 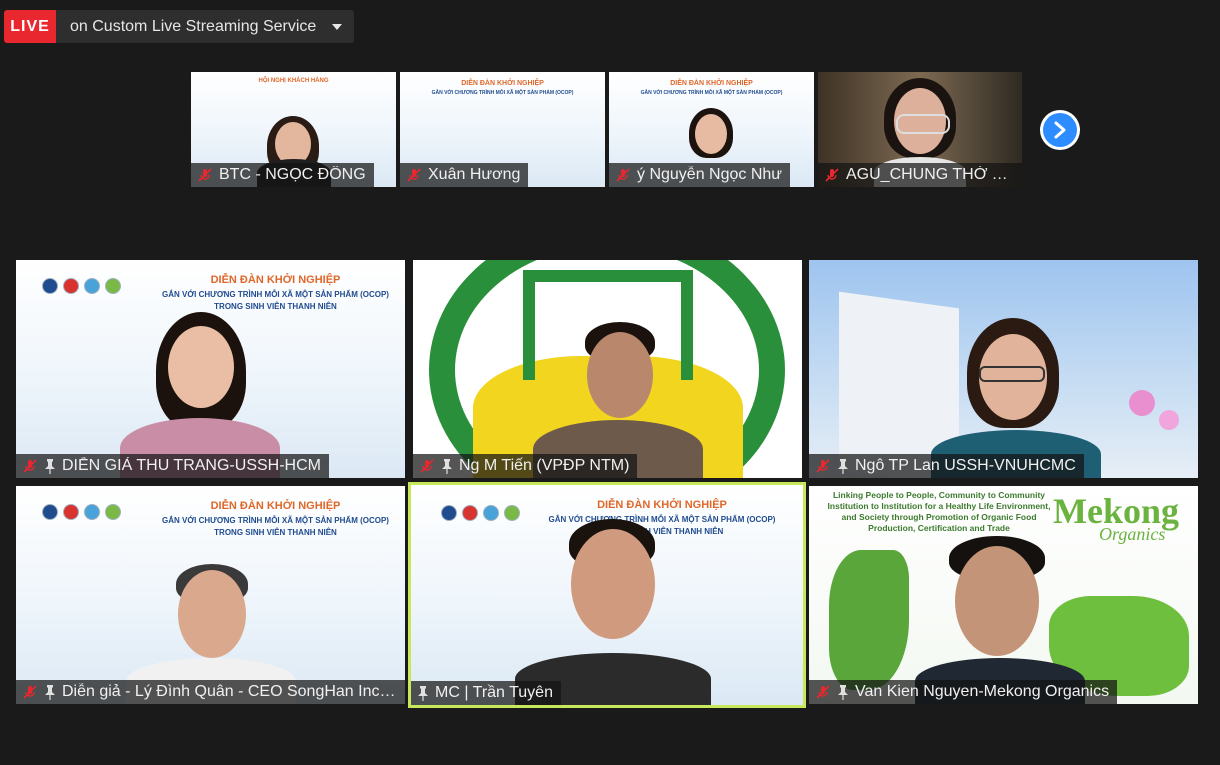 What do you see at coordinates (282, 175) in the screenshot?
I see `participant-name-tag: BTC - NGỌC ĐÔNG` at bounding box center [282, 175].